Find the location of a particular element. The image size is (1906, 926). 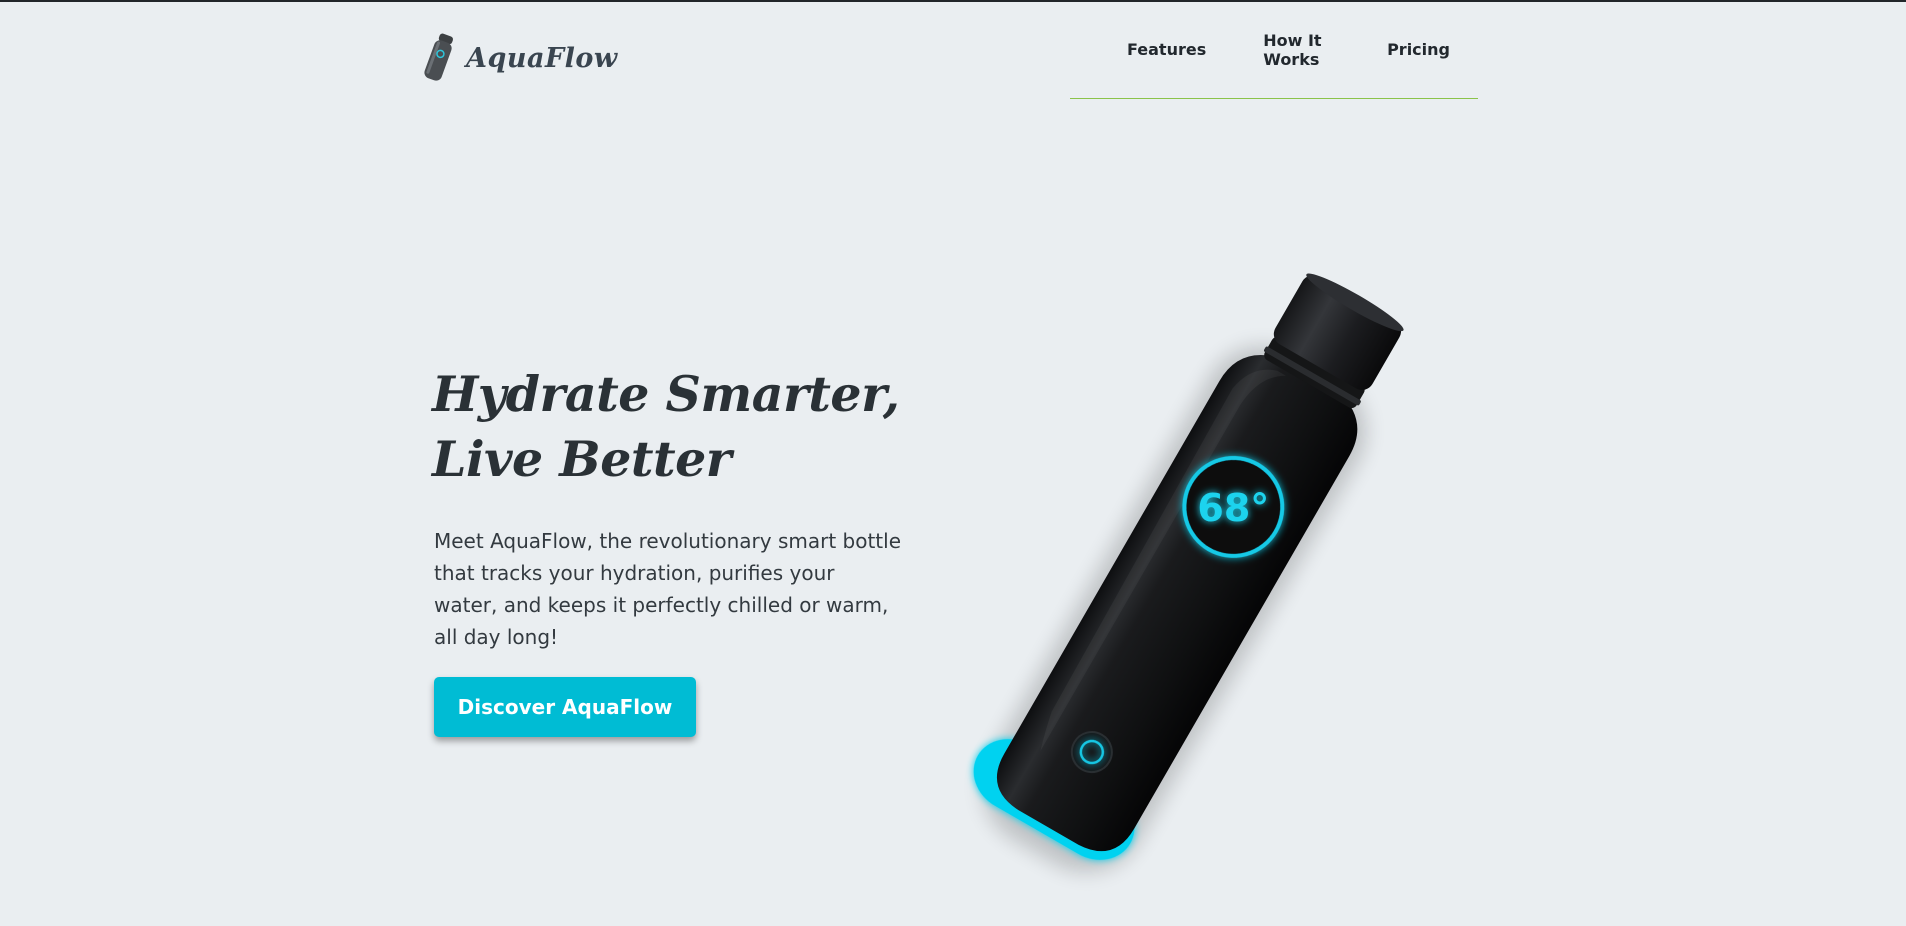

smart-bottle-image: 68° is located at coordinates (1188, 573).